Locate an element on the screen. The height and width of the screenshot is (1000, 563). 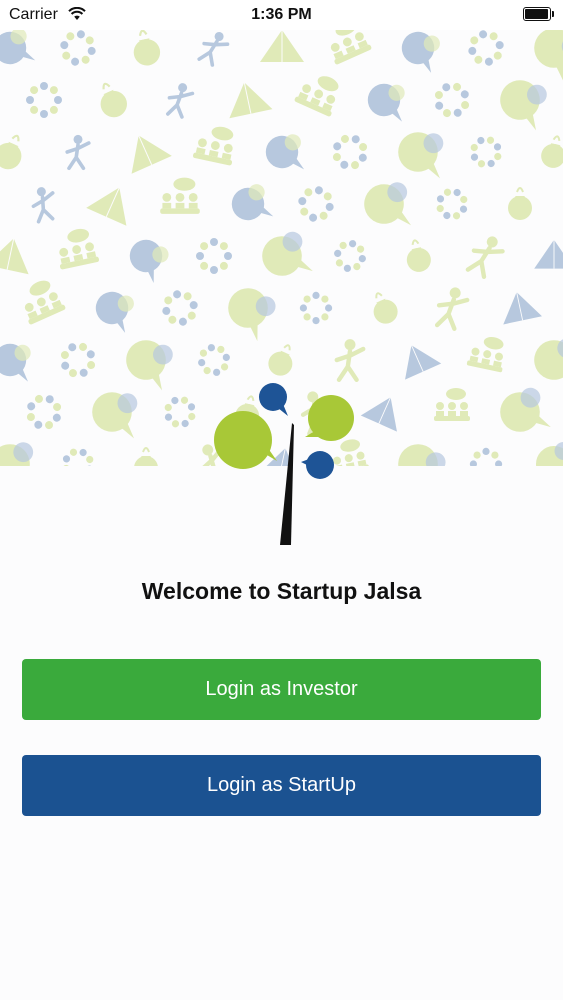
logo-bubble-blue-bottom is located at coordinates (317, 465).